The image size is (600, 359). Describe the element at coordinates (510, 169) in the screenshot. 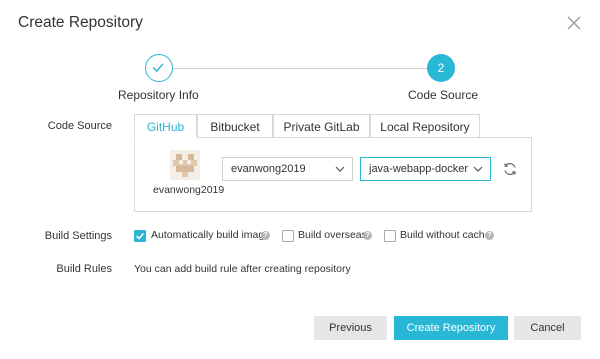

I see `refresh-icon` at that location.